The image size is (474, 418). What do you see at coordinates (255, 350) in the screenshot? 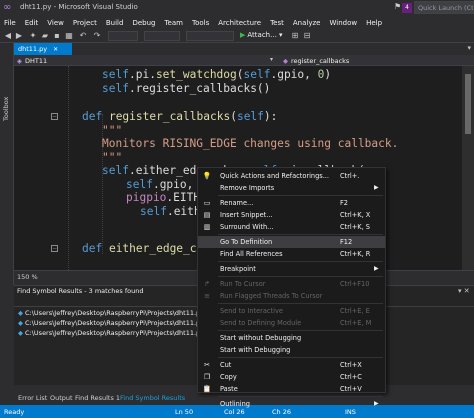
I see `menu-item-label: Start with Debugging` at bounding box center [255, 350].